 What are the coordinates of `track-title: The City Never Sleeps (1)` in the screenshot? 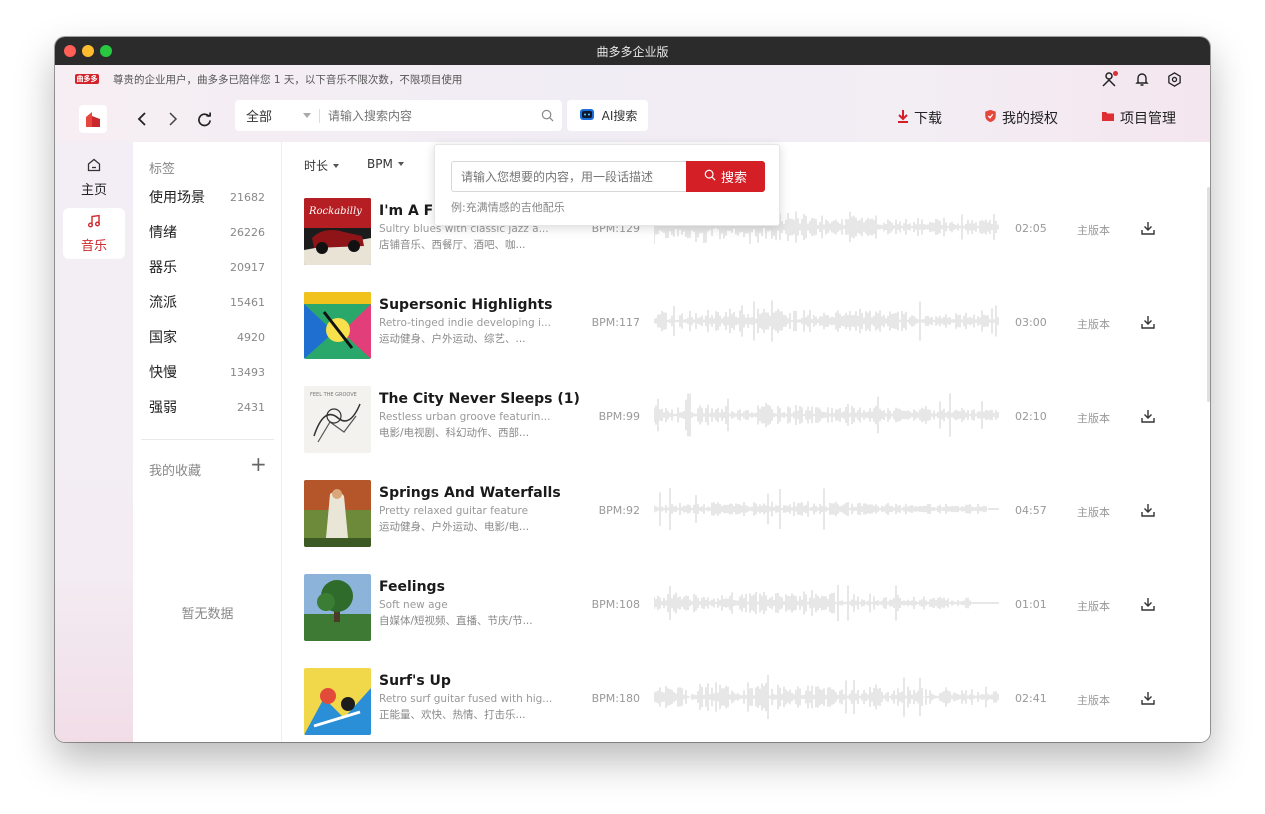 It's located at (479, 399).